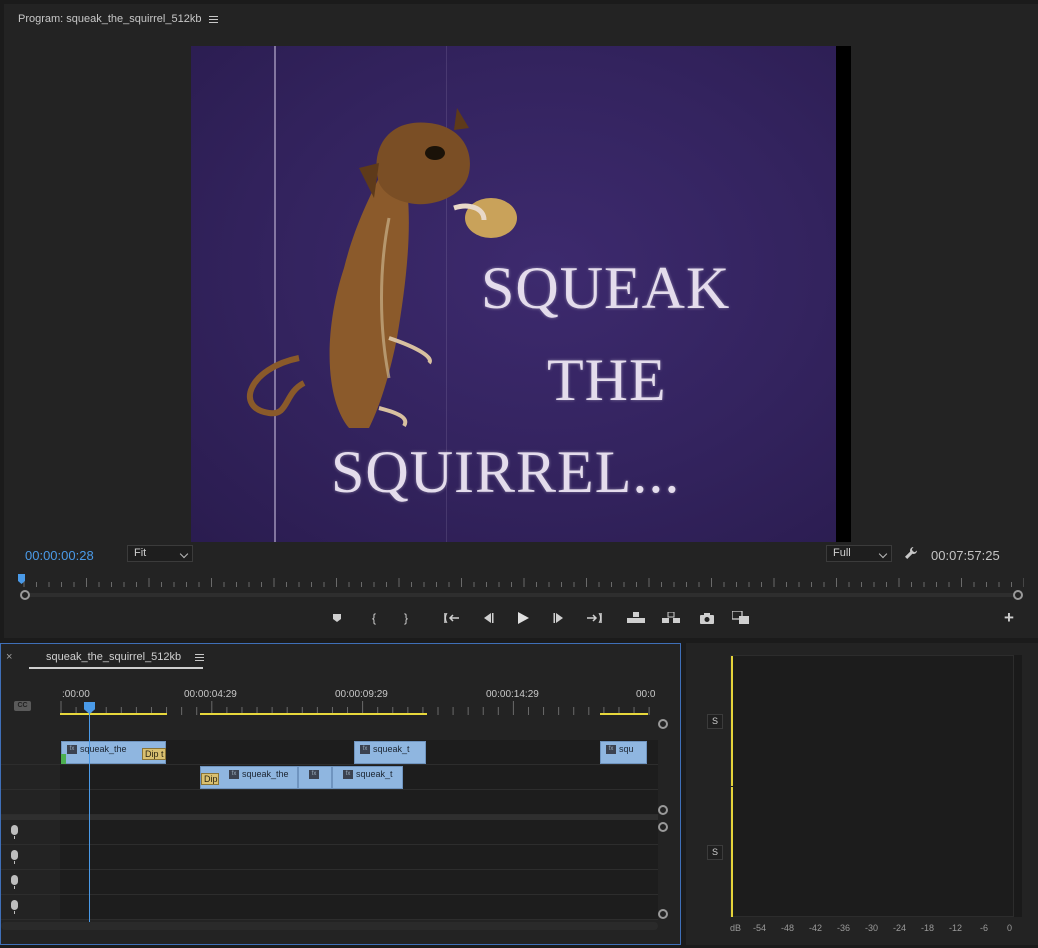 The width and height of the screenshot is (1038, 948). Describe the element at coordinates (663, 914) in the screenshot. I see `audio-scroll-handle-bottom` at that location.